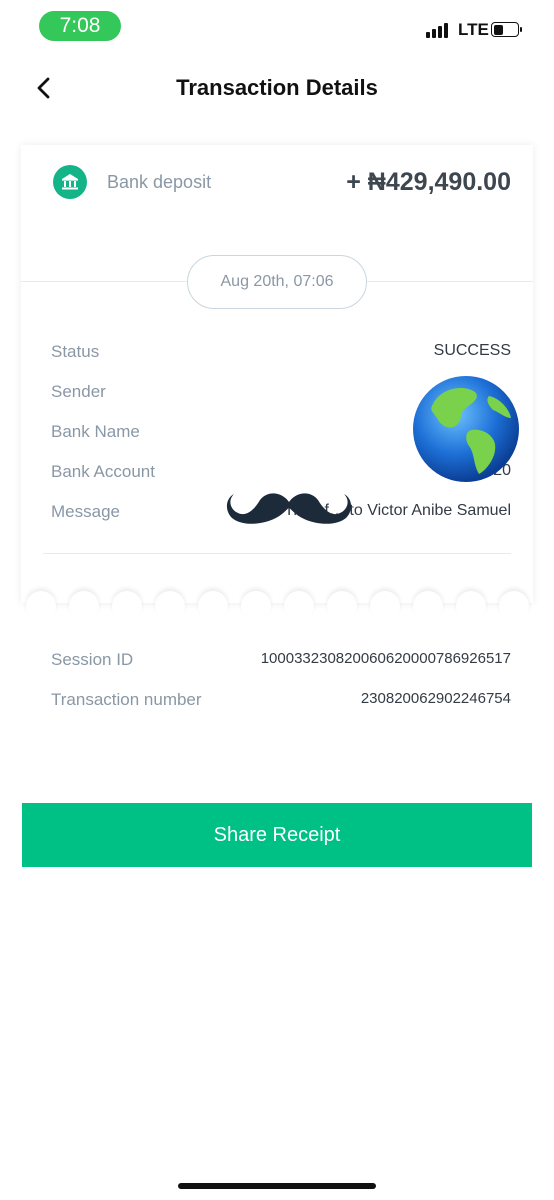 The width and height of the screenshot is (554, 1200). I want to click on mustache-icon, so click(289, 508).